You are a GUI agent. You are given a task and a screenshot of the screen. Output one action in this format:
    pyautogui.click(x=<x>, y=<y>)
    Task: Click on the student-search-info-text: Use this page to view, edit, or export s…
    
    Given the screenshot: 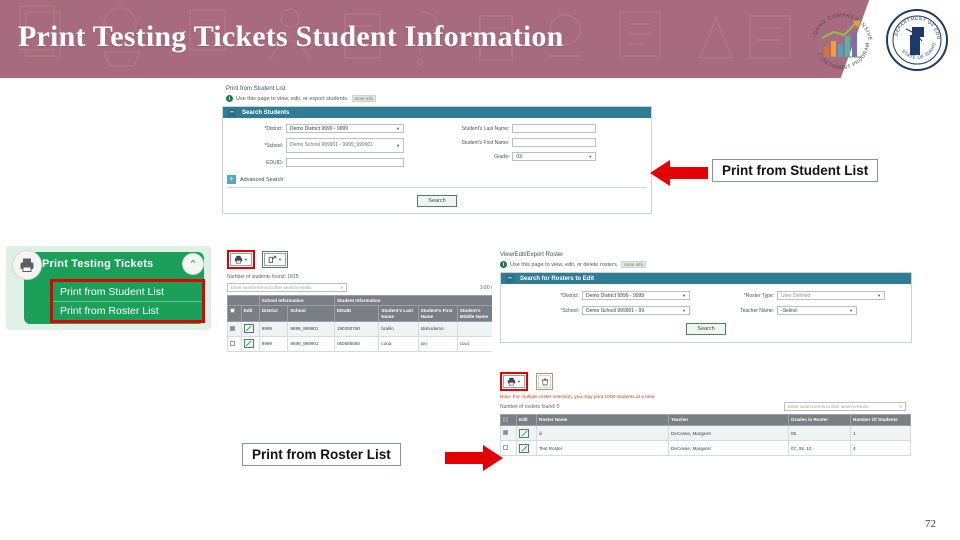 What is the action you would take?
    pyautogui.click(x=292, y=98)
    